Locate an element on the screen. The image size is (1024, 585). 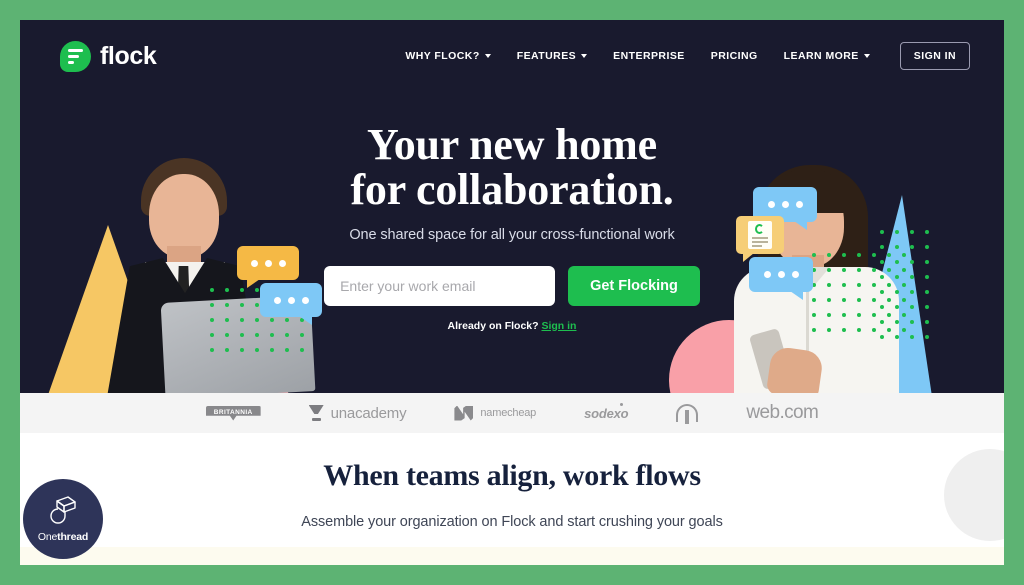
onethread-name-light: One is located at coordinates (47, 537).